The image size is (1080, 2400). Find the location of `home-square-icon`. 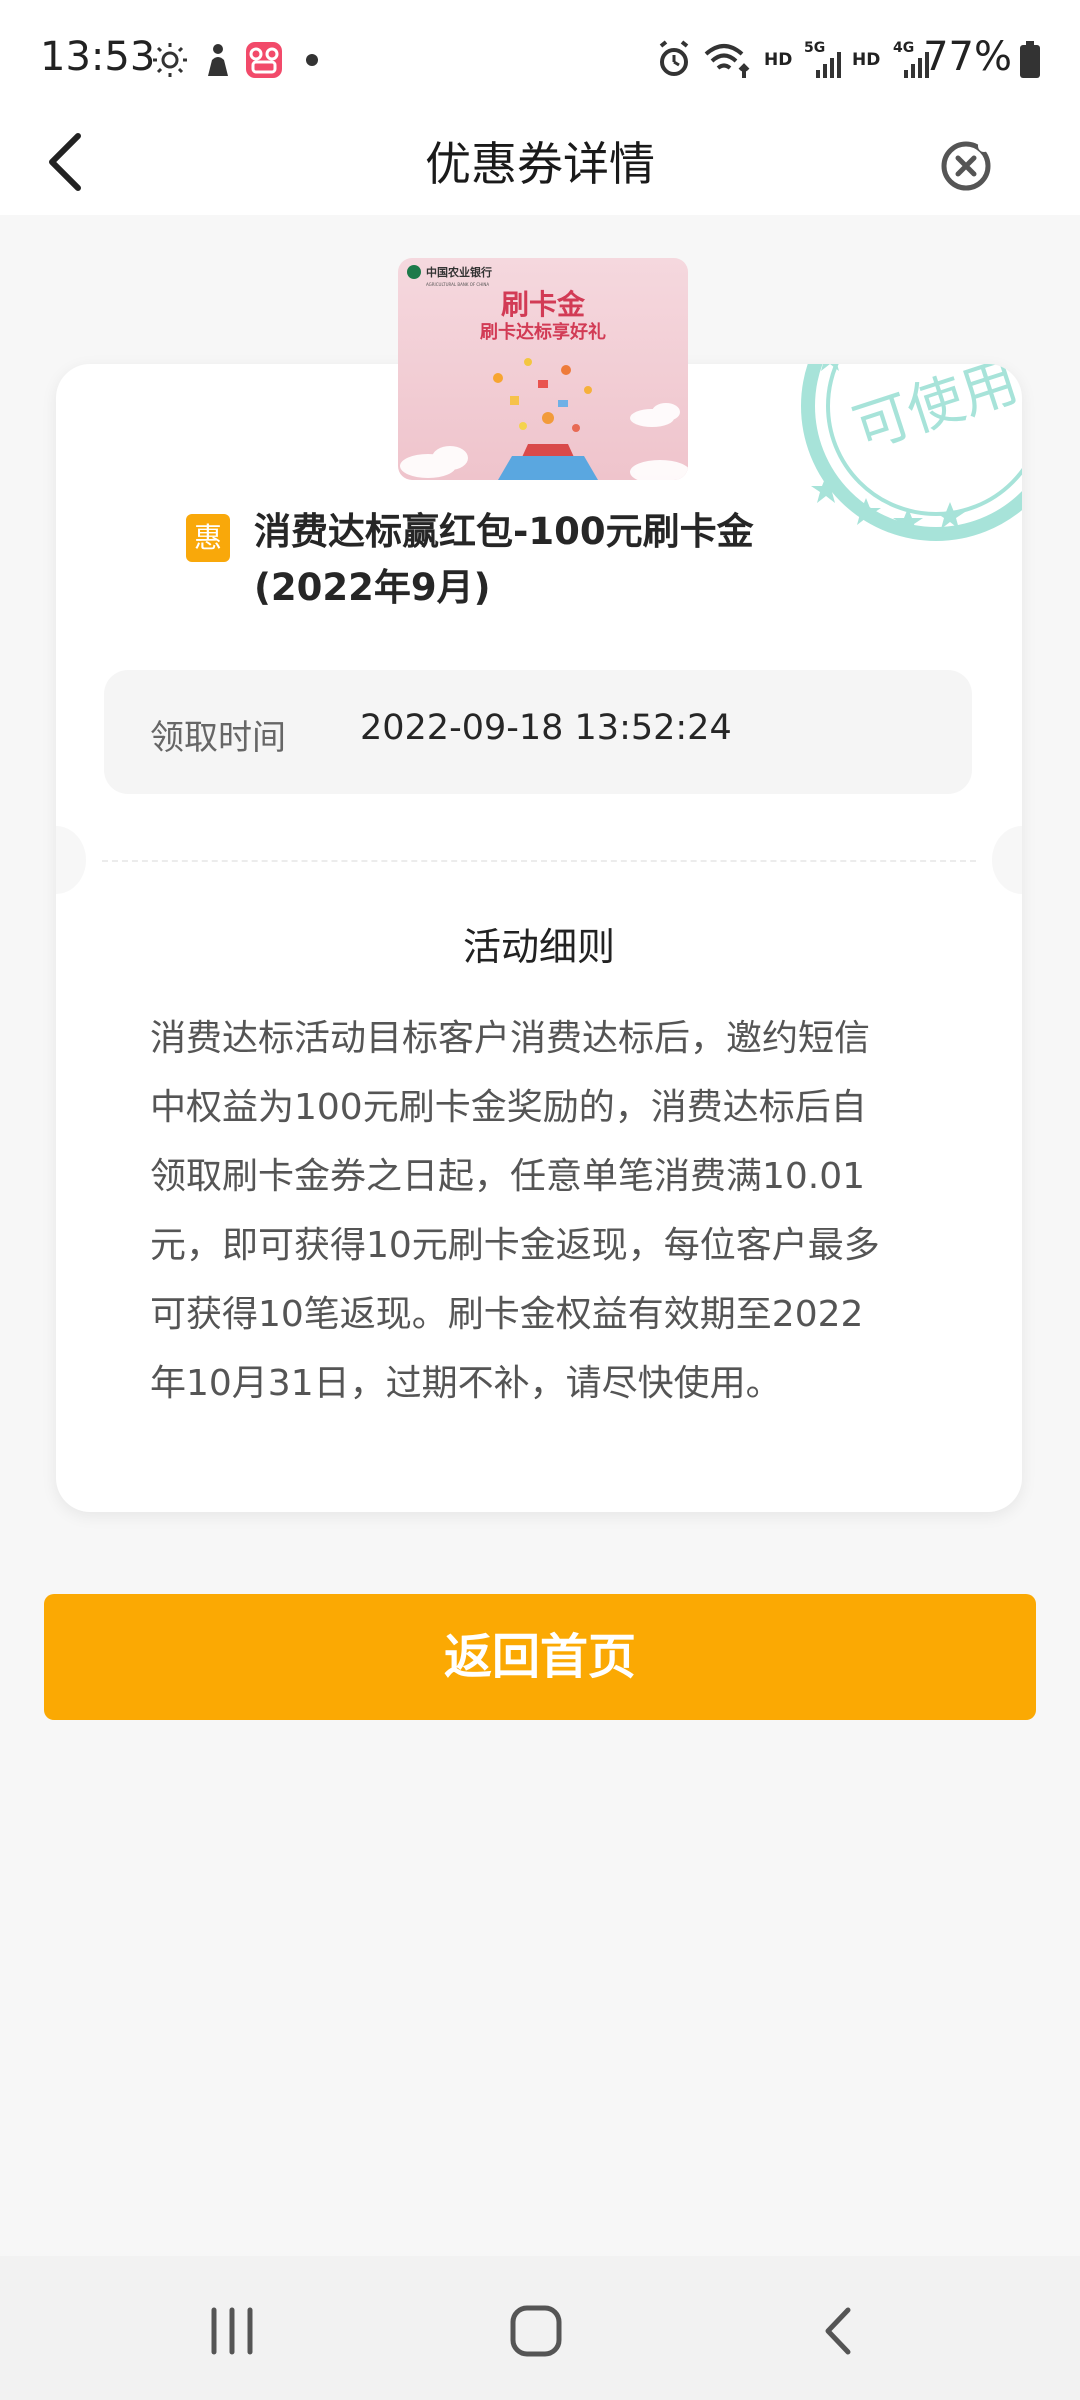

home-square-icon is located at coordinates (536, 2331).